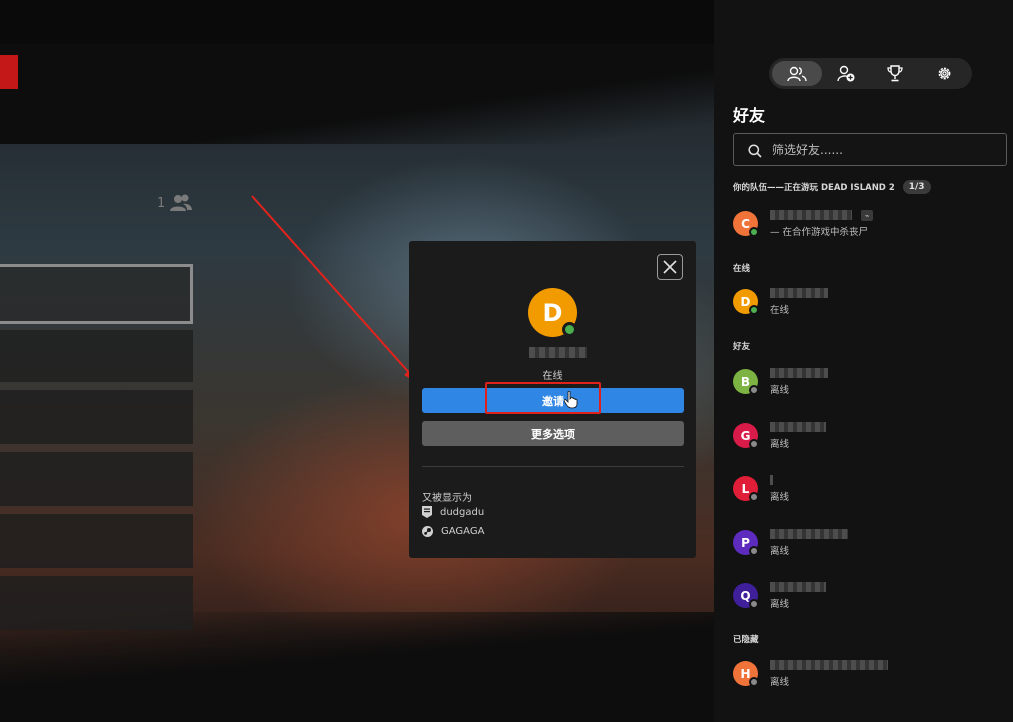  What do you see at coordinates (755, 151) in the screenshot?
I see `search-icon` at bounding box center [755, 151].